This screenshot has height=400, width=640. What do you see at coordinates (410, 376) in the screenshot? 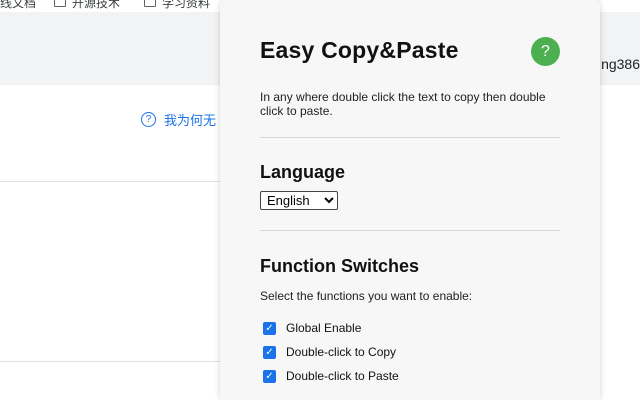
I see `switch-double-click-paste: ✓ Double-click to Paste` at bounding box center [410, 376].